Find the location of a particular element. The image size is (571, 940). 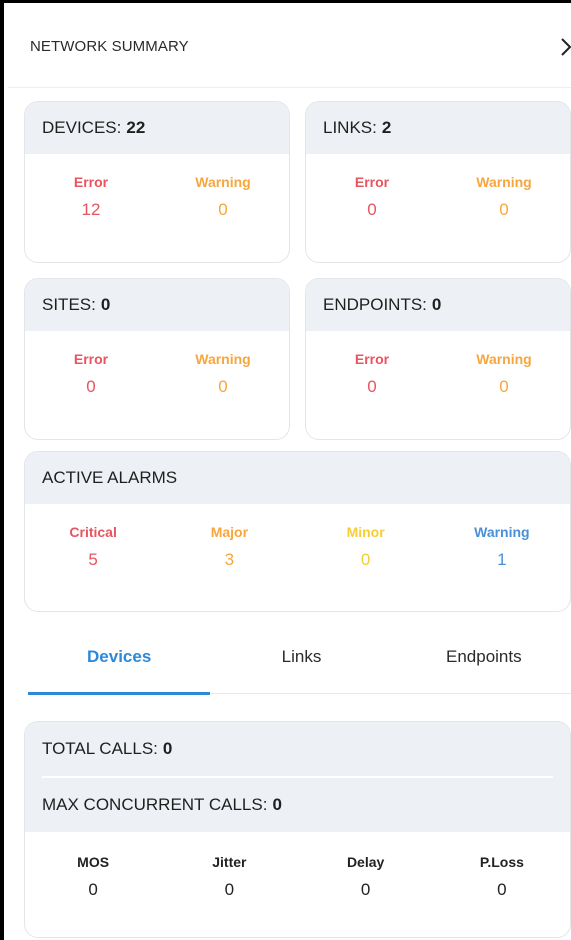

max-concurrent-calls-row: MAX CONCURRENT CALLS: 0 is located at coordinates (297, 805).